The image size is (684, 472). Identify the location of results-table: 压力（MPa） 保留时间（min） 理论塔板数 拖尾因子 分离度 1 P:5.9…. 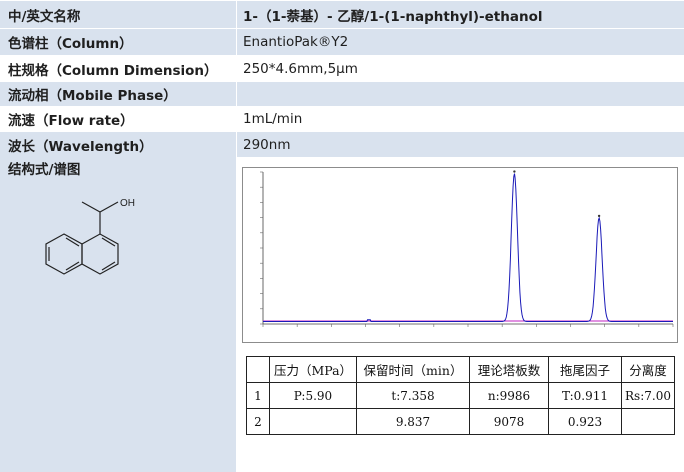
(460, 395).